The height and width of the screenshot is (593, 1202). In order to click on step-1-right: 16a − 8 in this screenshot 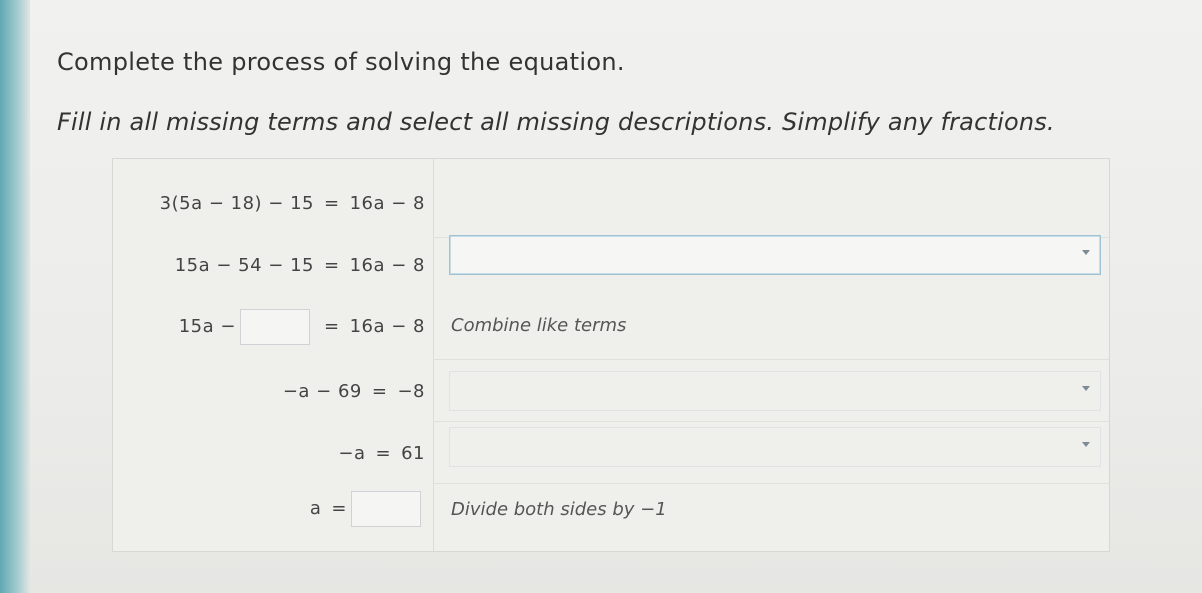, I will do `click(387, 203)`.